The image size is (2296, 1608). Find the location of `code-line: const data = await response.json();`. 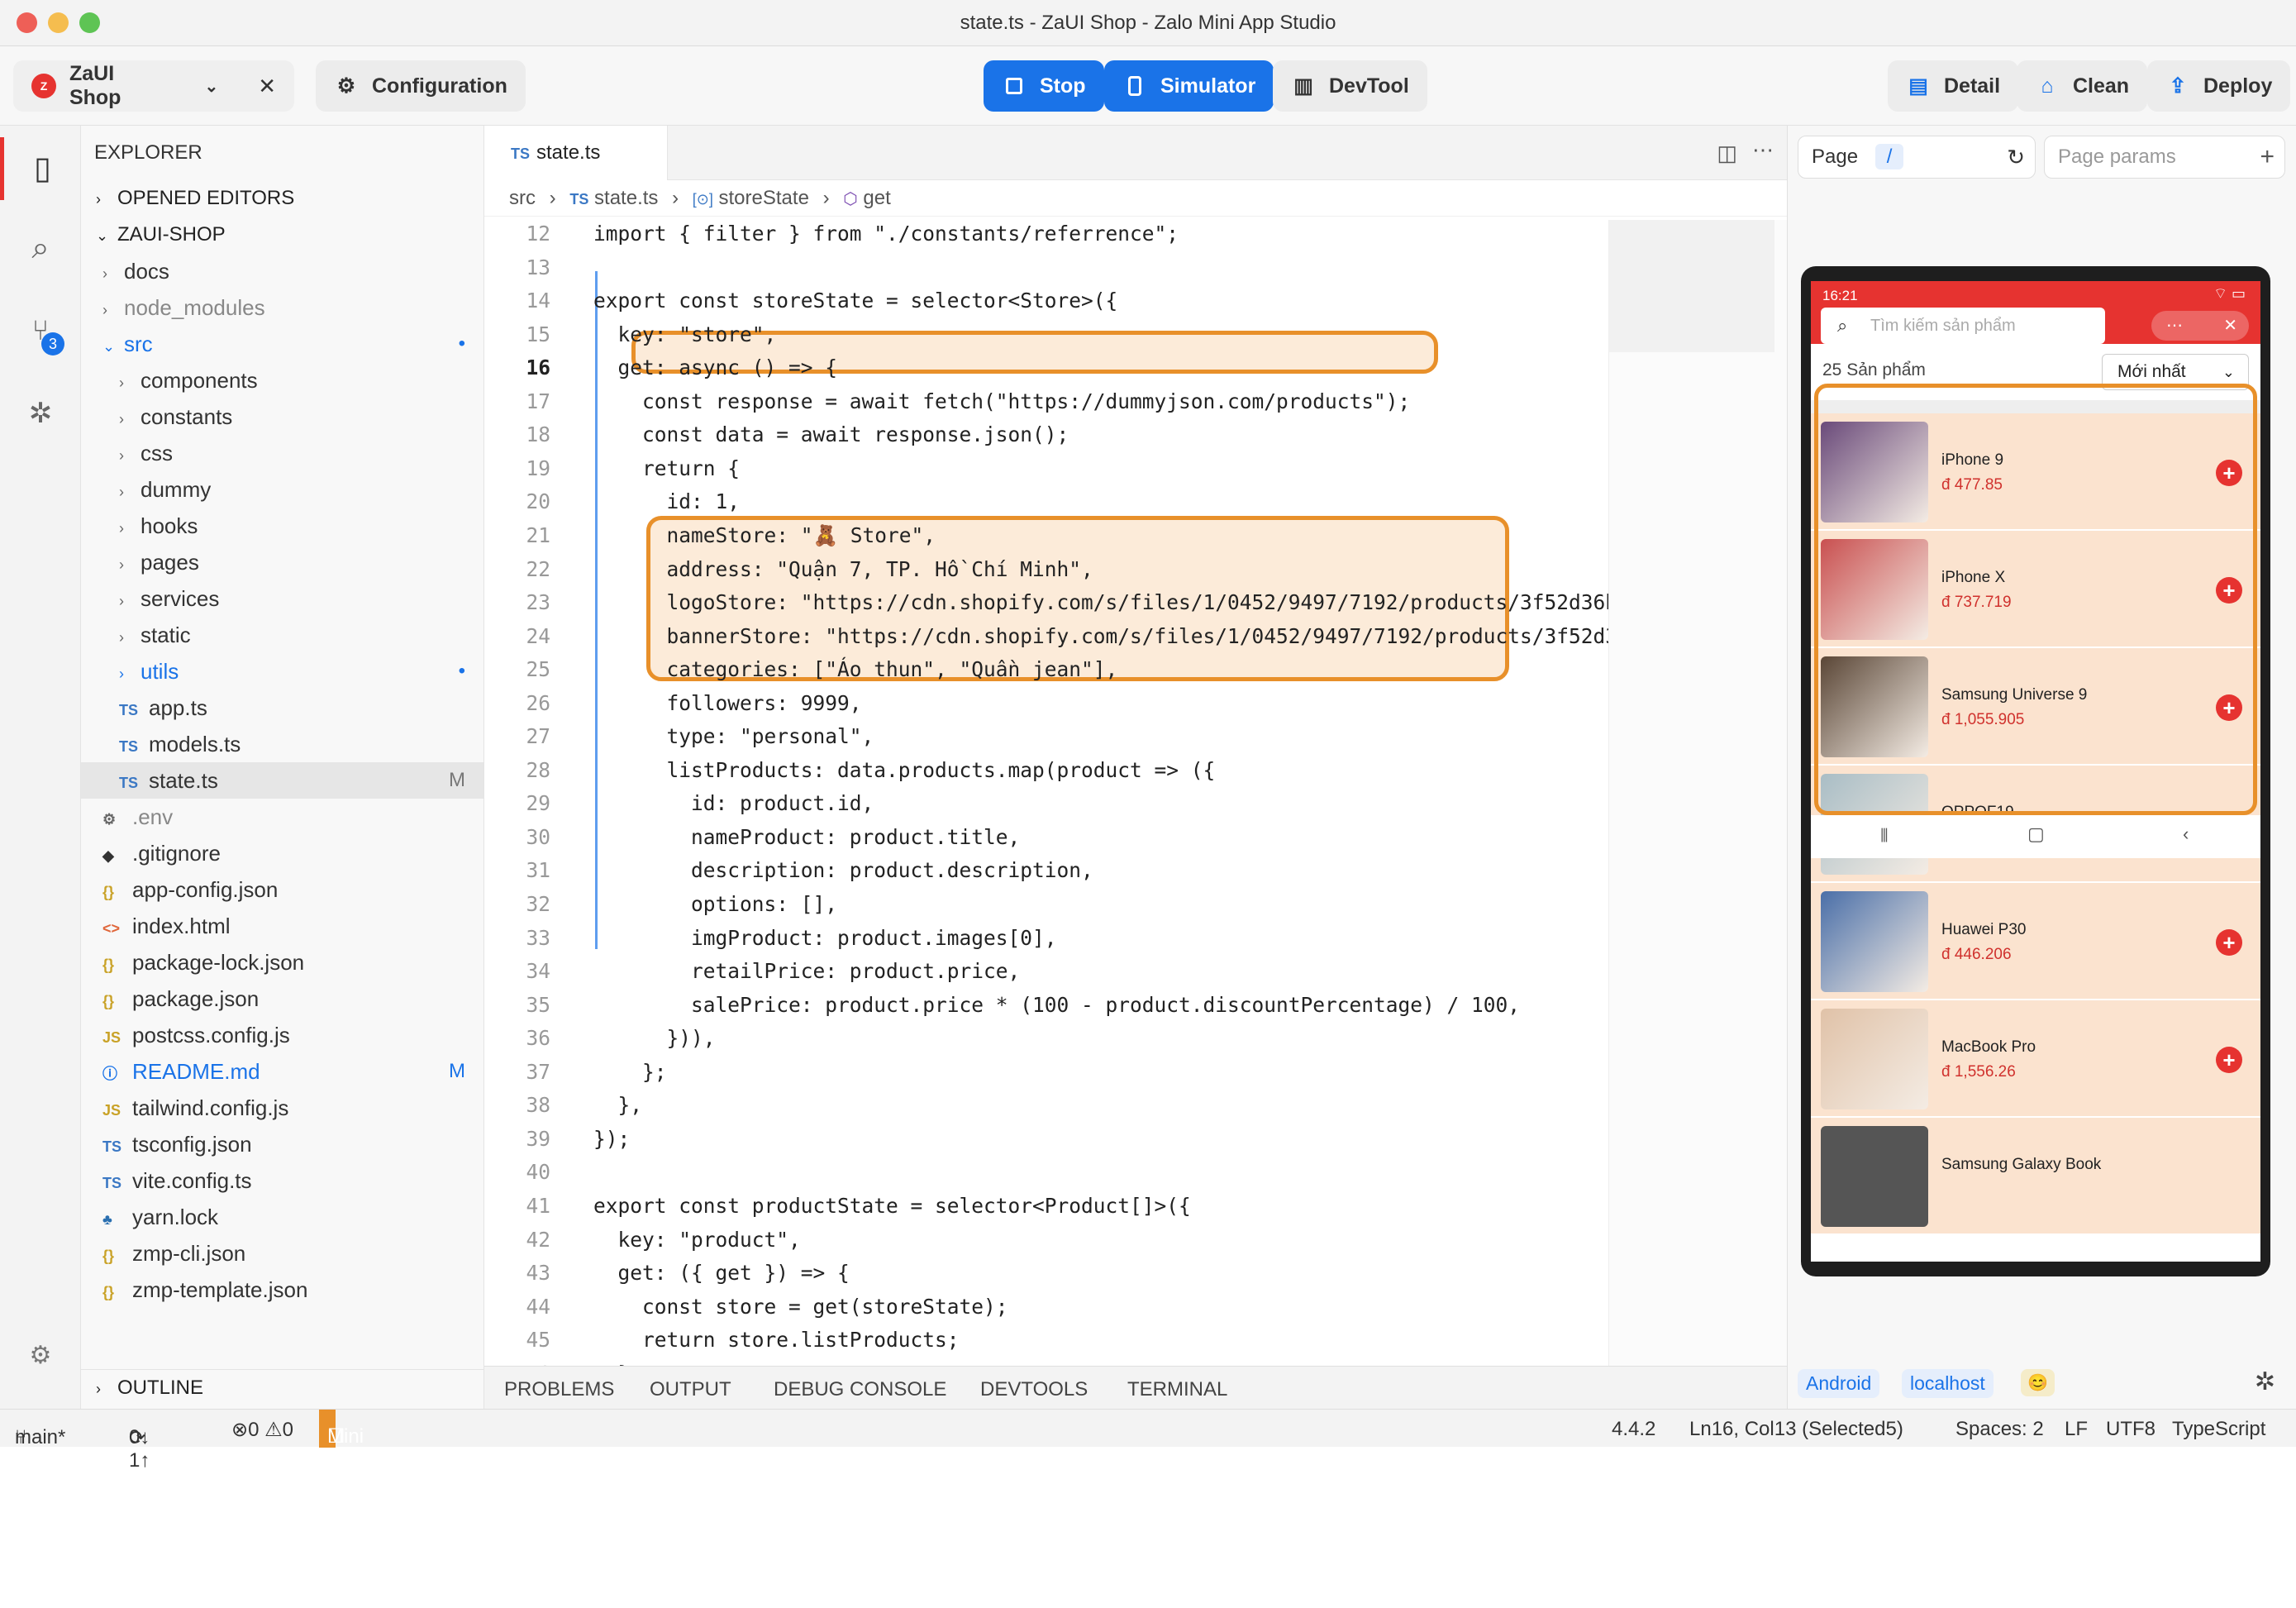

code-line: const data = await response.json(); is located at coordinates (831, 434).